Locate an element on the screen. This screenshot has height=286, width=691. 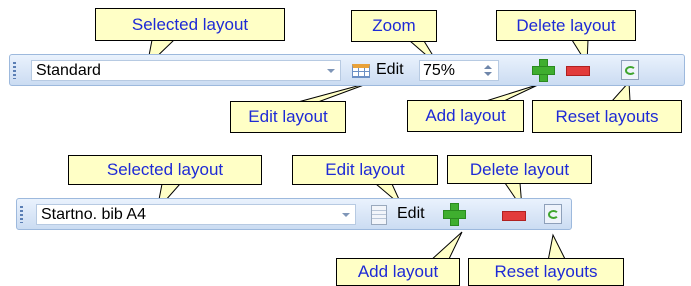
layout-toolbar-2: Startno. bib A4 Edit is located at coordinates (294, 214).